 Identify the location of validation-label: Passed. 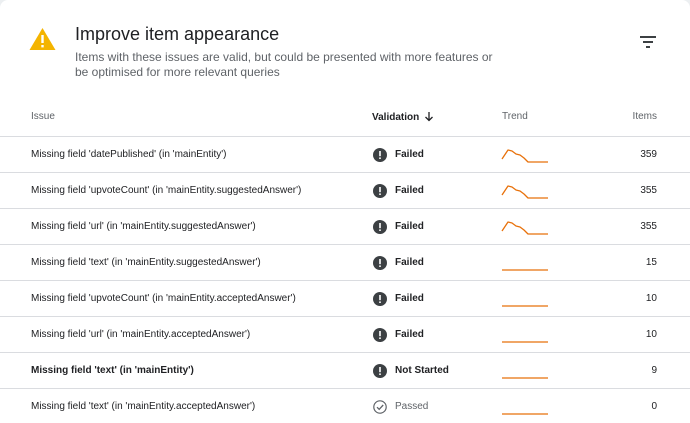
(412, 406).